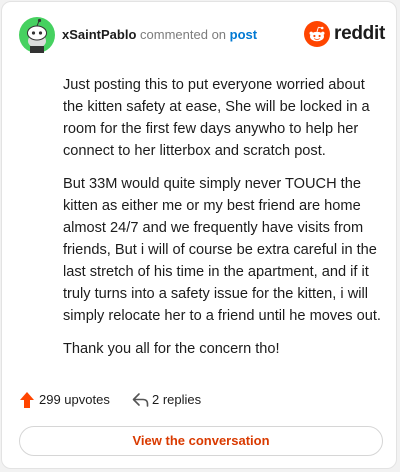  What do you see at coordinates (359, 33) in the screenshot?
I see `reddit-wordmark: reddit` at bounding box center [359, 33].